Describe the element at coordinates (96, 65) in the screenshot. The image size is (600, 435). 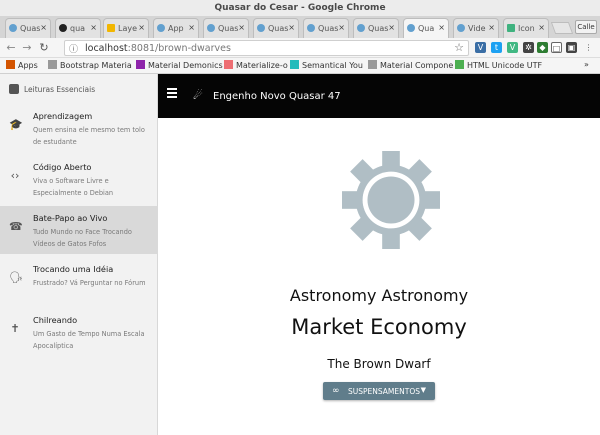
I see `bookmark-label: Bootstrap Materia` at that location.